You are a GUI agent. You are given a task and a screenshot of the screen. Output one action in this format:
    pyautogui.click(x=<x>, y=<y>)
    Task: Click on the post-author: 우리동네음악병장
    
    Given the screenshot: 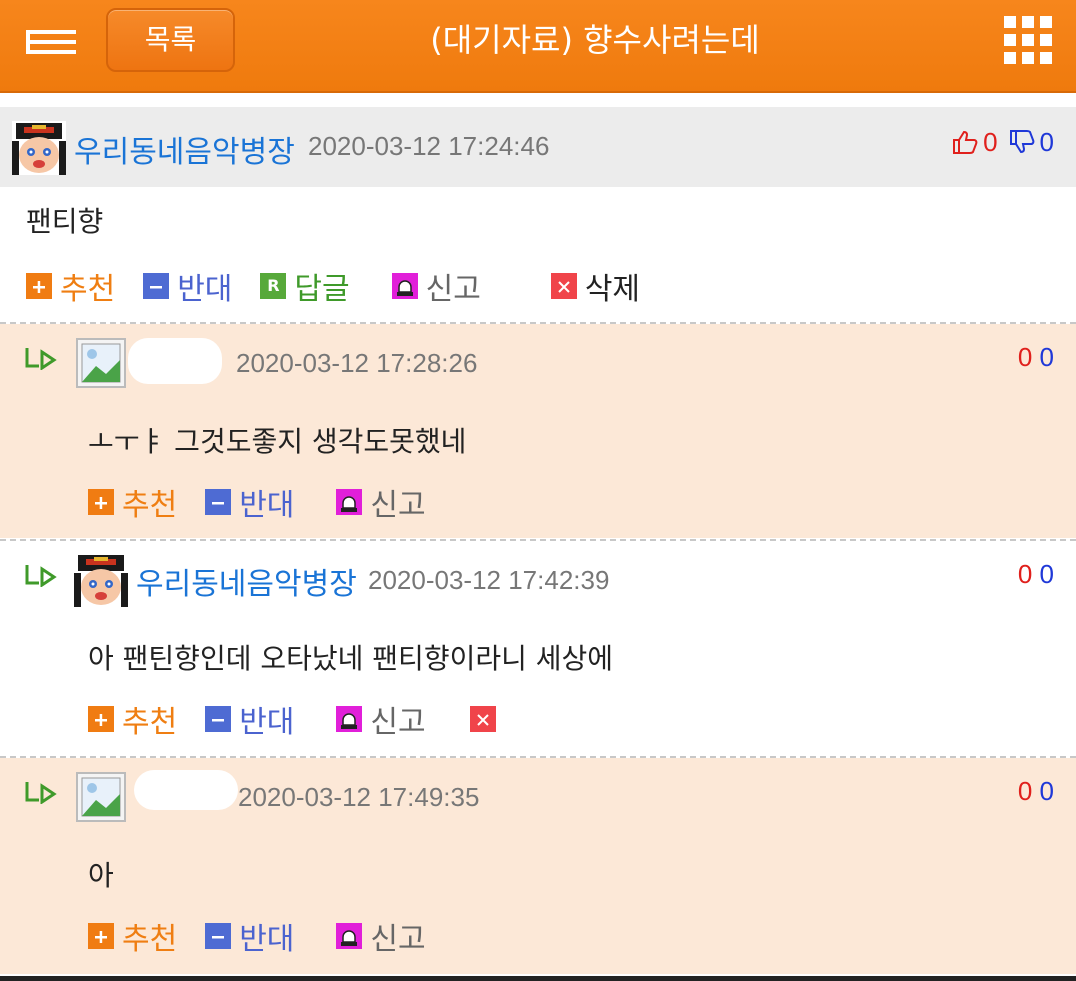 What is the action you would take?
    pyautogui.click(x=184, y=149)
    